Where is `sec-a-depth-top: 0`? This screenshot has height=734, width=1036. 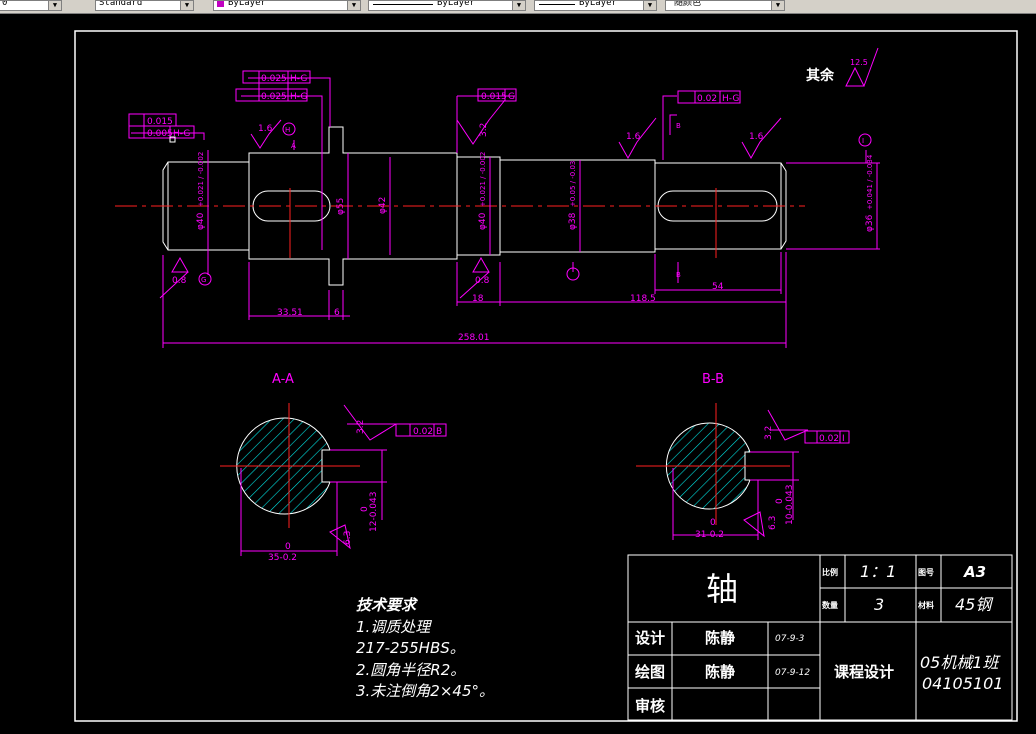 sec-a-depth-top: 0 is located at coordinates (365, 509).